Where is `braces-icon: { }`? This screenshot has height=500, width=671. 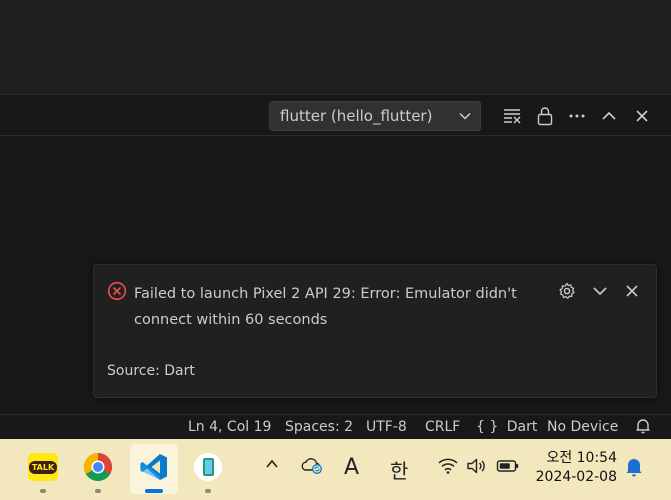 braces-icon: { } is located at coordinates (487, 427).